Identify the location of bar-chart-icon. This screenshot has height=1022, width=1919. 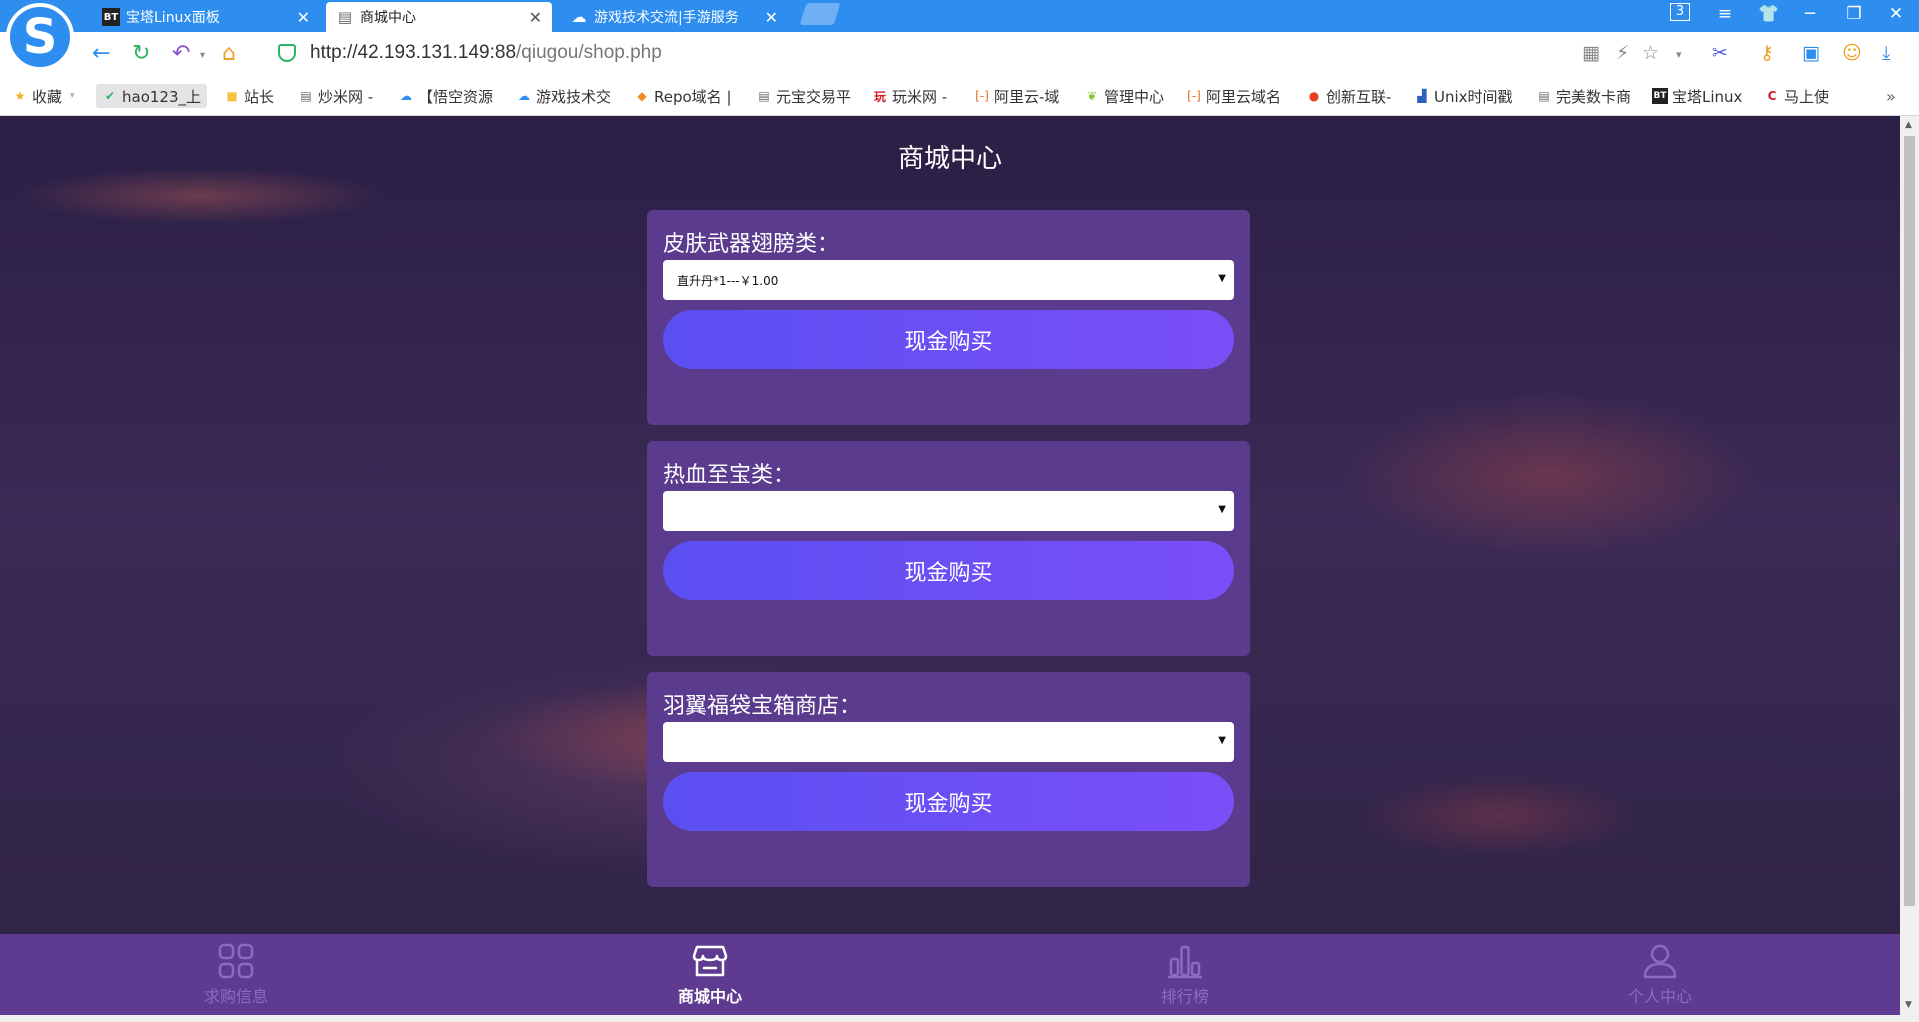
(1185, 961).